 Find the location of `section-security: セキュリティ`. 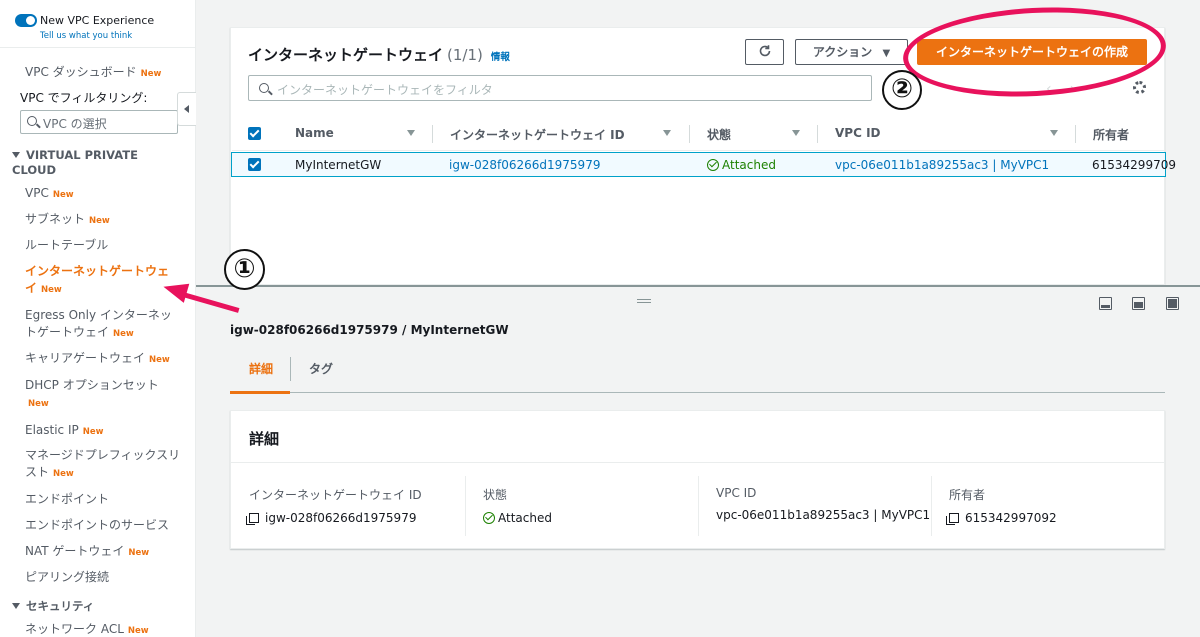

section-security: セキュリティ is located at coordinates (53, 606).